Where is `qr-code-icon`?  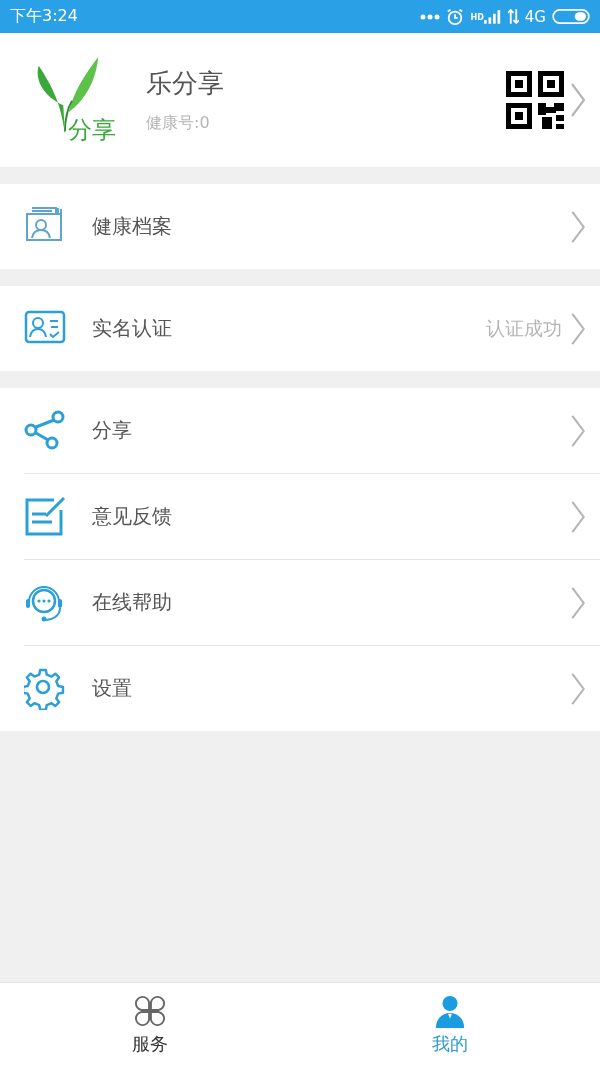 qr-code-icon is located at coordinates (535, 100).